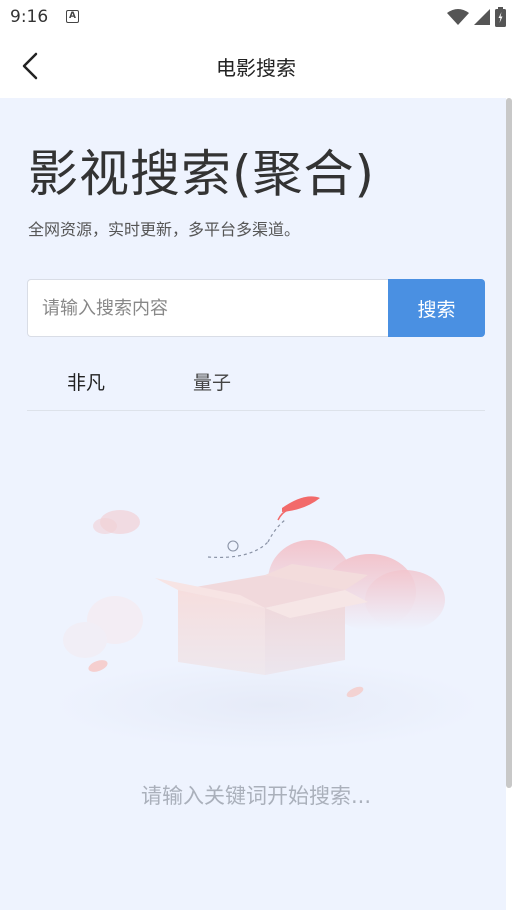 Image resolution: width=512 pixels, height=910 pixels. What do you see at coordinates (256, 17) in the screenshot?
I see `status-bar: 9:16 A` at bounding box center [256, 17].